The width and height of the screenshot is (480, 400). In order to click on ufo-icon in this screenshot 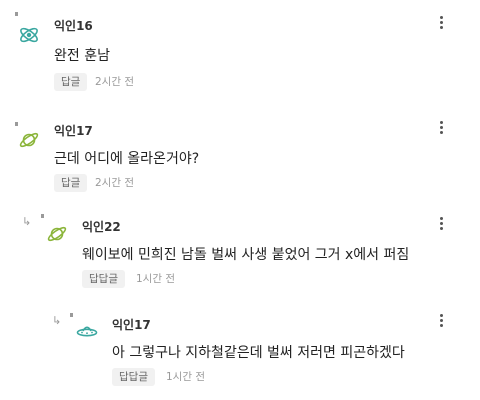, I will do `click(87, 331)`.